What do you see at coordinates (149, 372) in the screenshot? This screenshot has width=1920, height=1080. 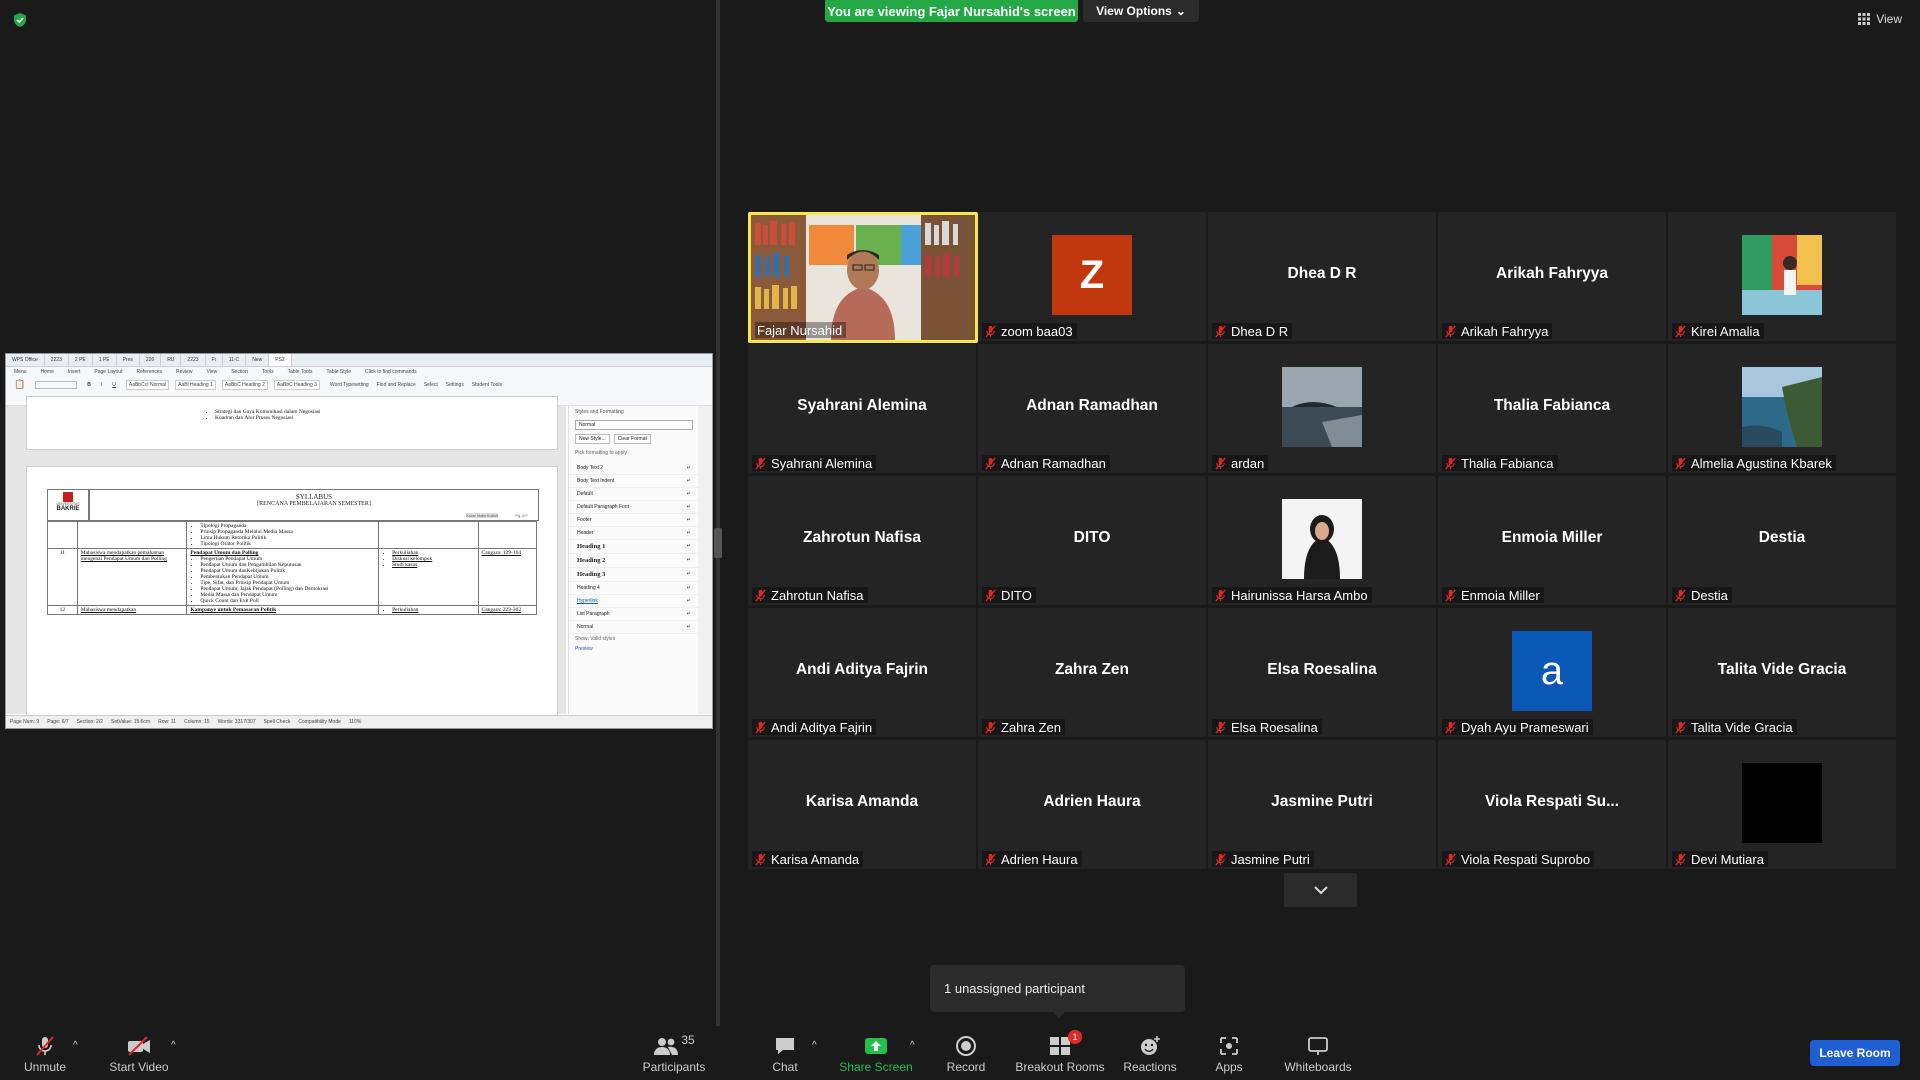 I see `doc-menu-item: References` at bounding box center [149, 372].